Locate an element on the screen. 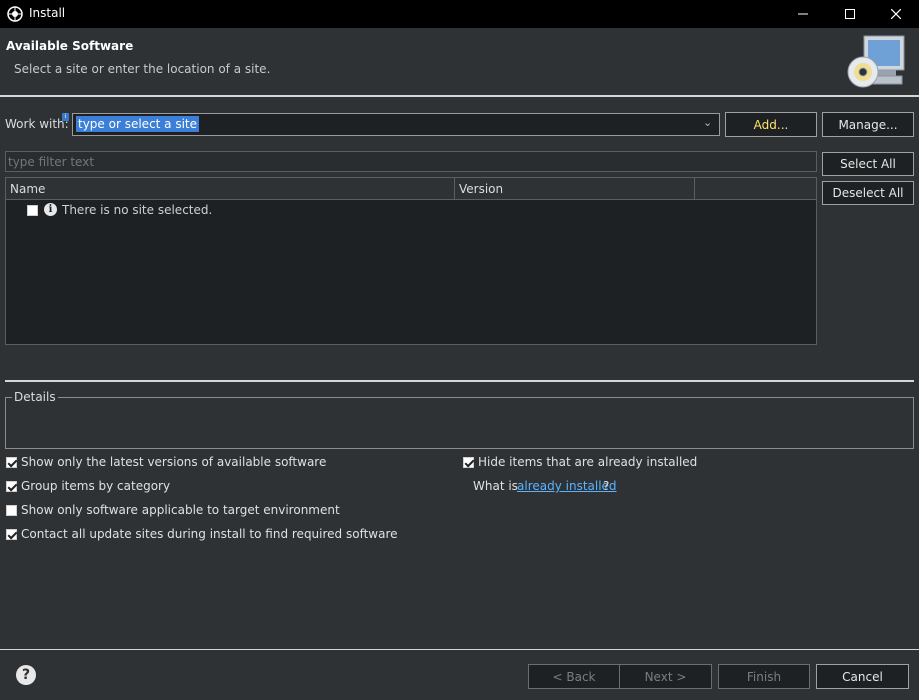 The height and width of the screenshot is (700, 919). deselect-all-label: Deselect All is located at coordinates (868, 193).